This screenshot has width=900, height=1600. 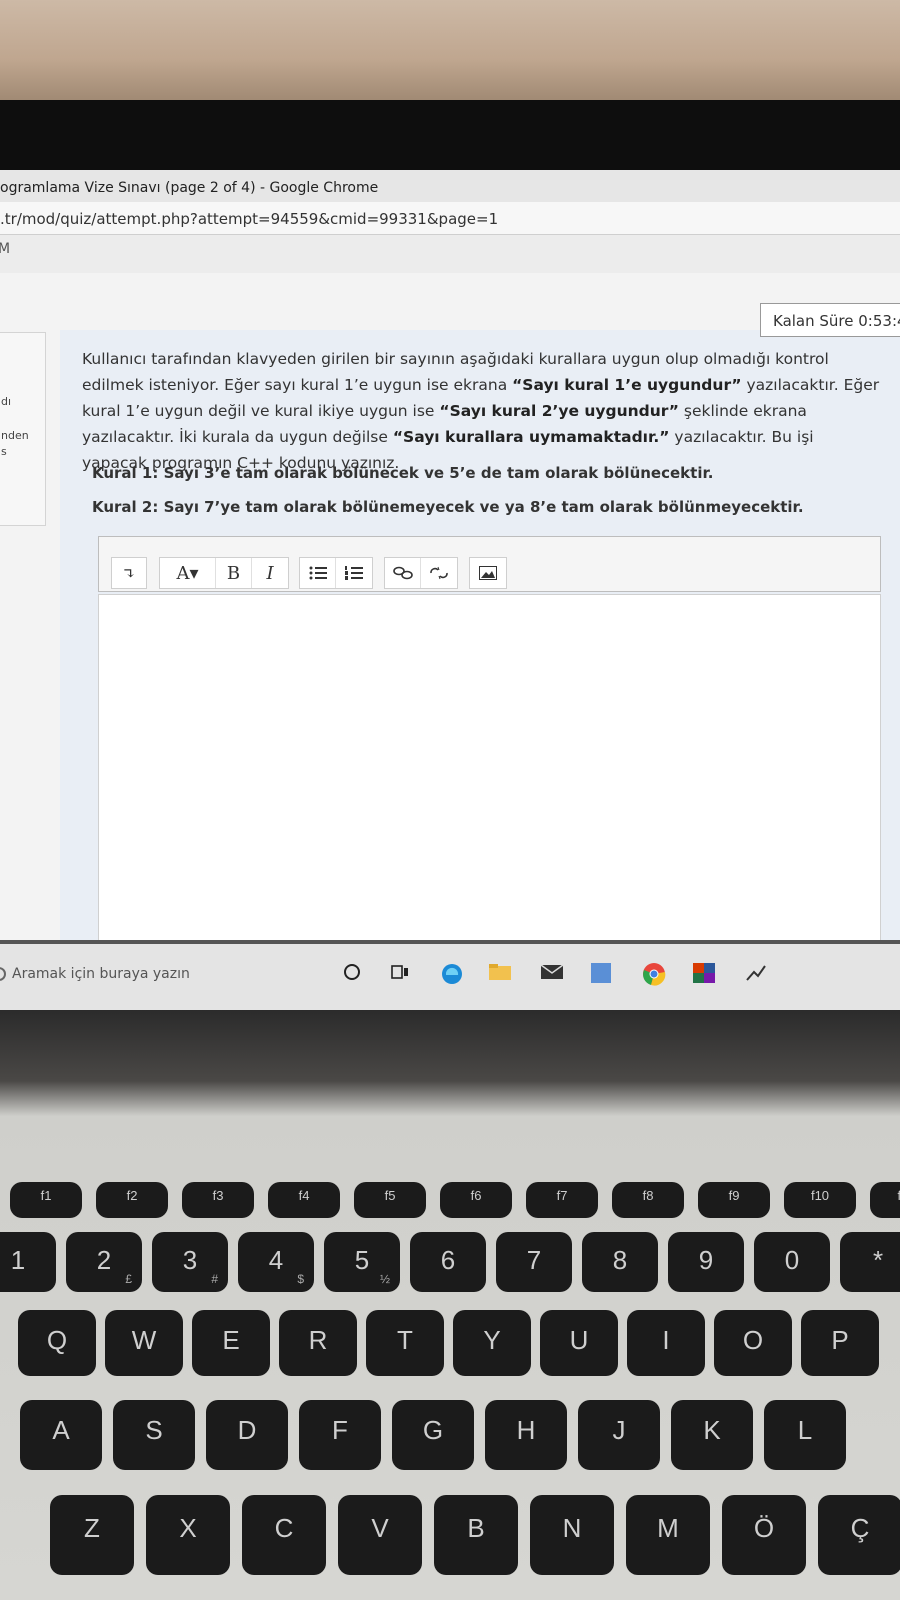 What do you see at coordinates (453, 975) in the screenshot?
I see `edge-icon` at bounding box center [453, 975].